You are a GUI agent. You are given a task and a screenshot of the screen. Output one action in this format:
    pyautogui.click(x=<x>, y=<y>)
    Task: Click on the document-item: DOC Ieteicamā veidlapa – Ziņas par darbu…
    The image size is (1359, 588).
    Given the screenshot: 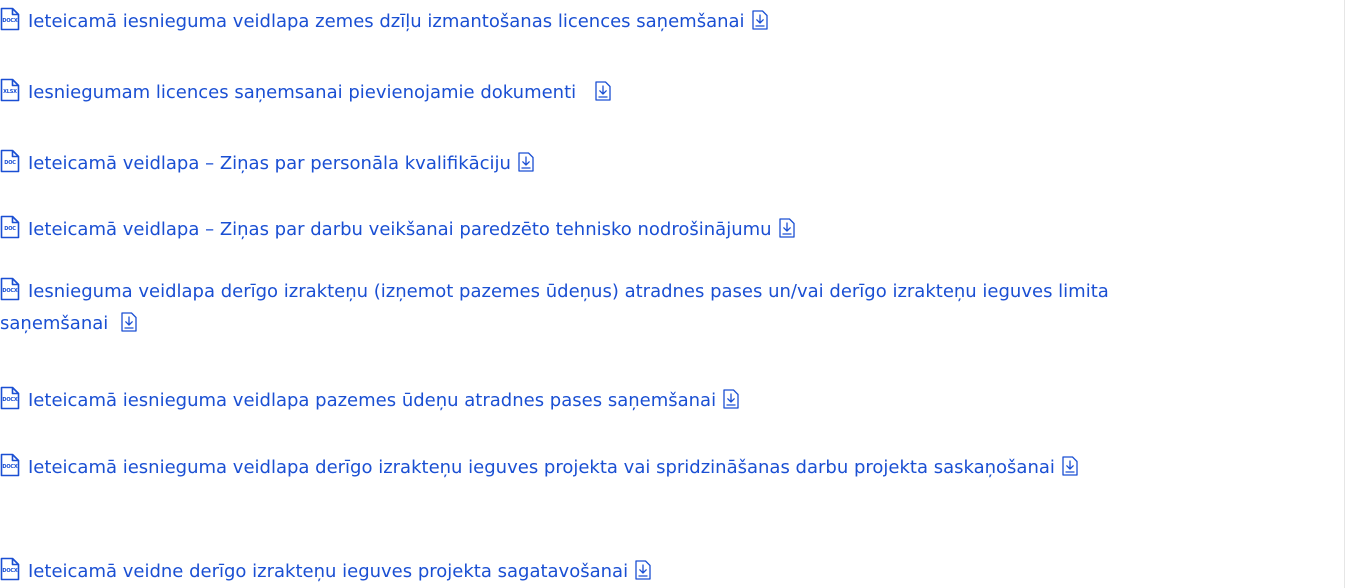 What is the action you would take?
    pyautogui.click(x=670, y=229)
    